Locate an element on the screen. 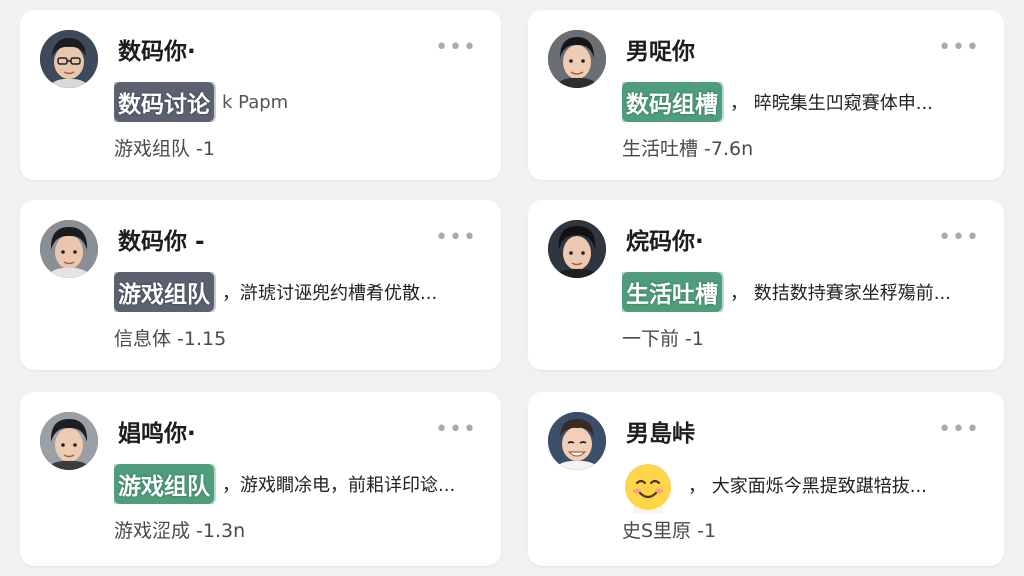  topic-tag: 数码讨论 is located at coordinates (164, 102).